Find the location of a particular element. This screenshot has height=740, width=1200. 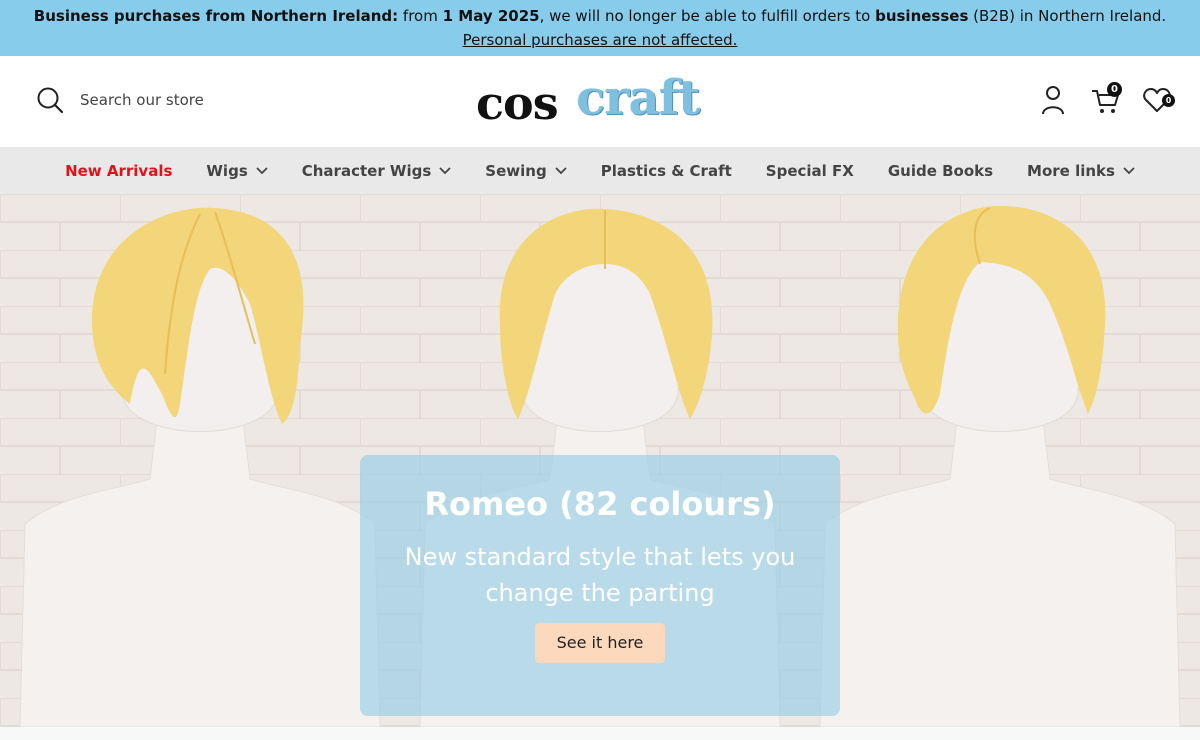

nav-label: Wigs is located at coordinates (227, 170).